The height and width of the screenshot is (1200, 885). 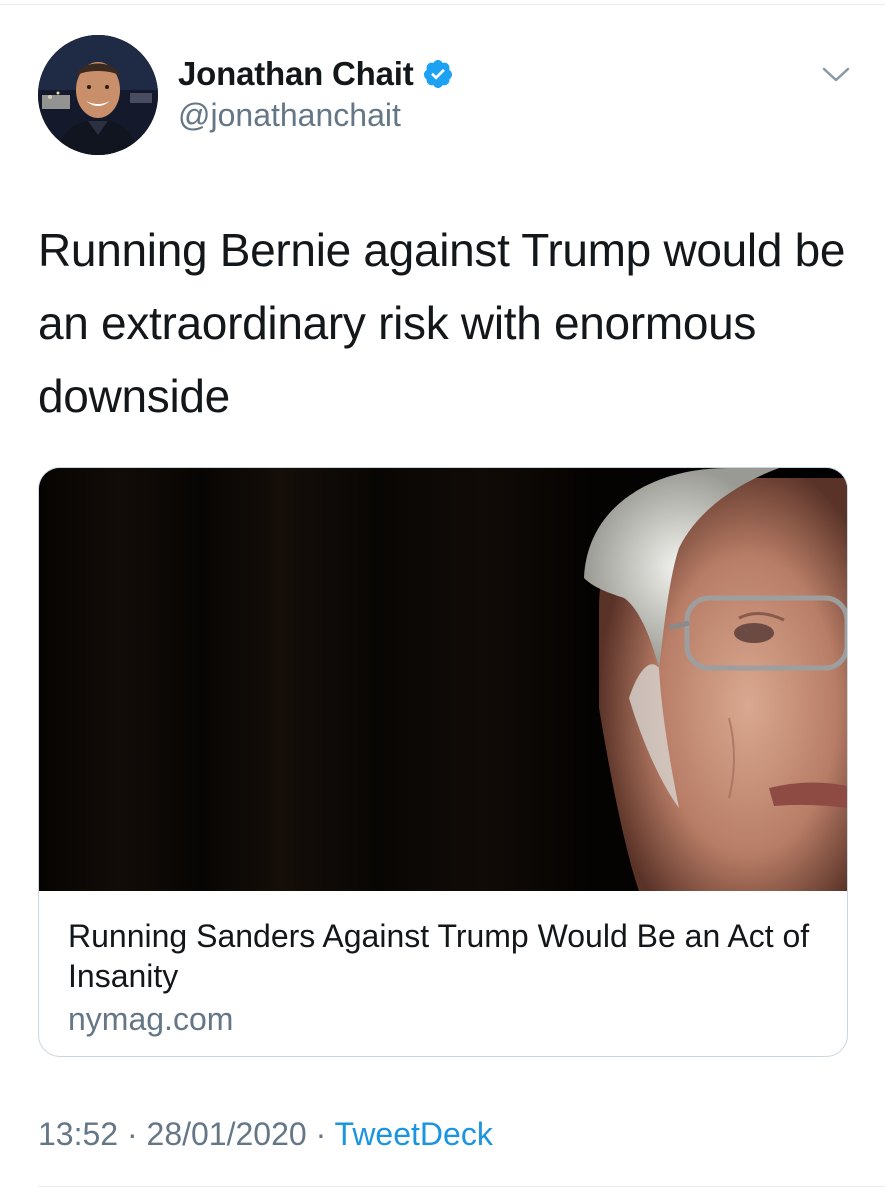 What do you see at coordinates (438, 74) in the screenshot?
I see `verified-badge-icon` at bounding box center [438, 74].